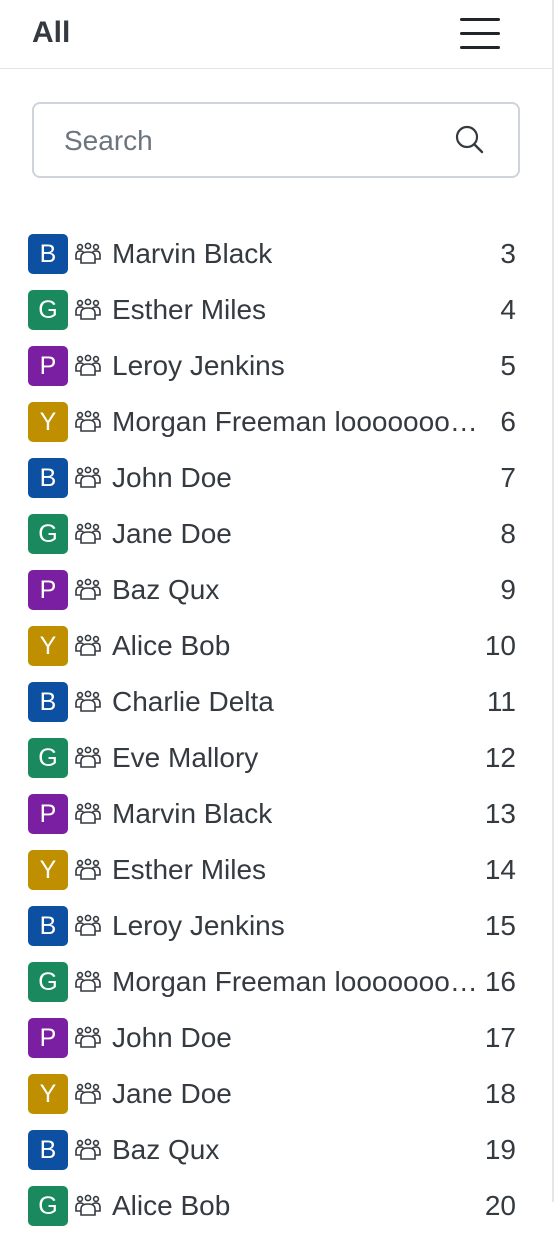  I want to click on header-bar: All, so click(276, 34).